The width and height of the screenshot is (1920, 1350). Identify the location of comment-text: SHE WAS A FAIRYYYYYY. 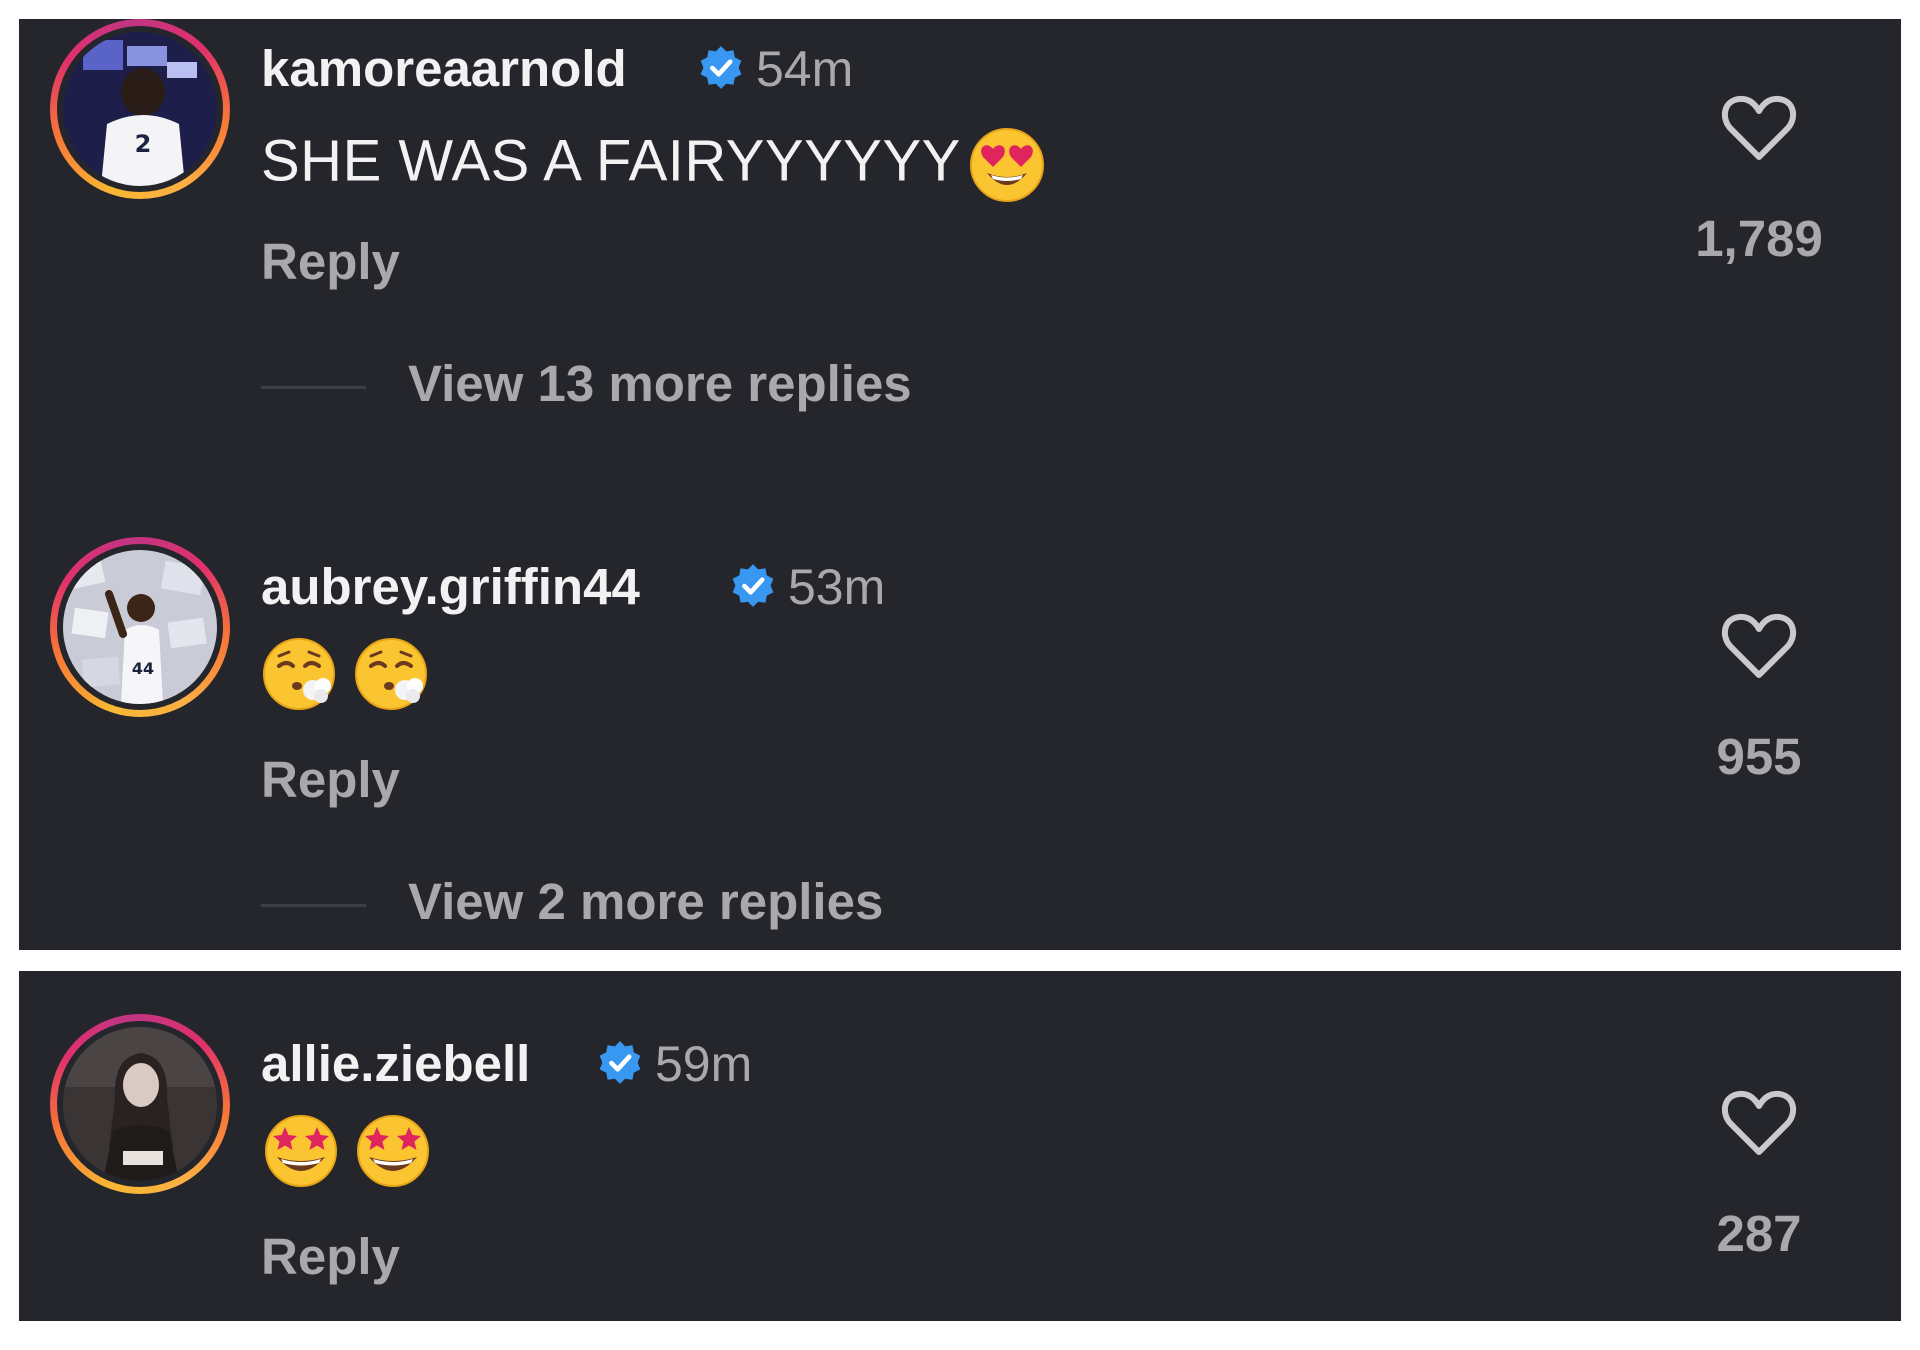
(653, 165).